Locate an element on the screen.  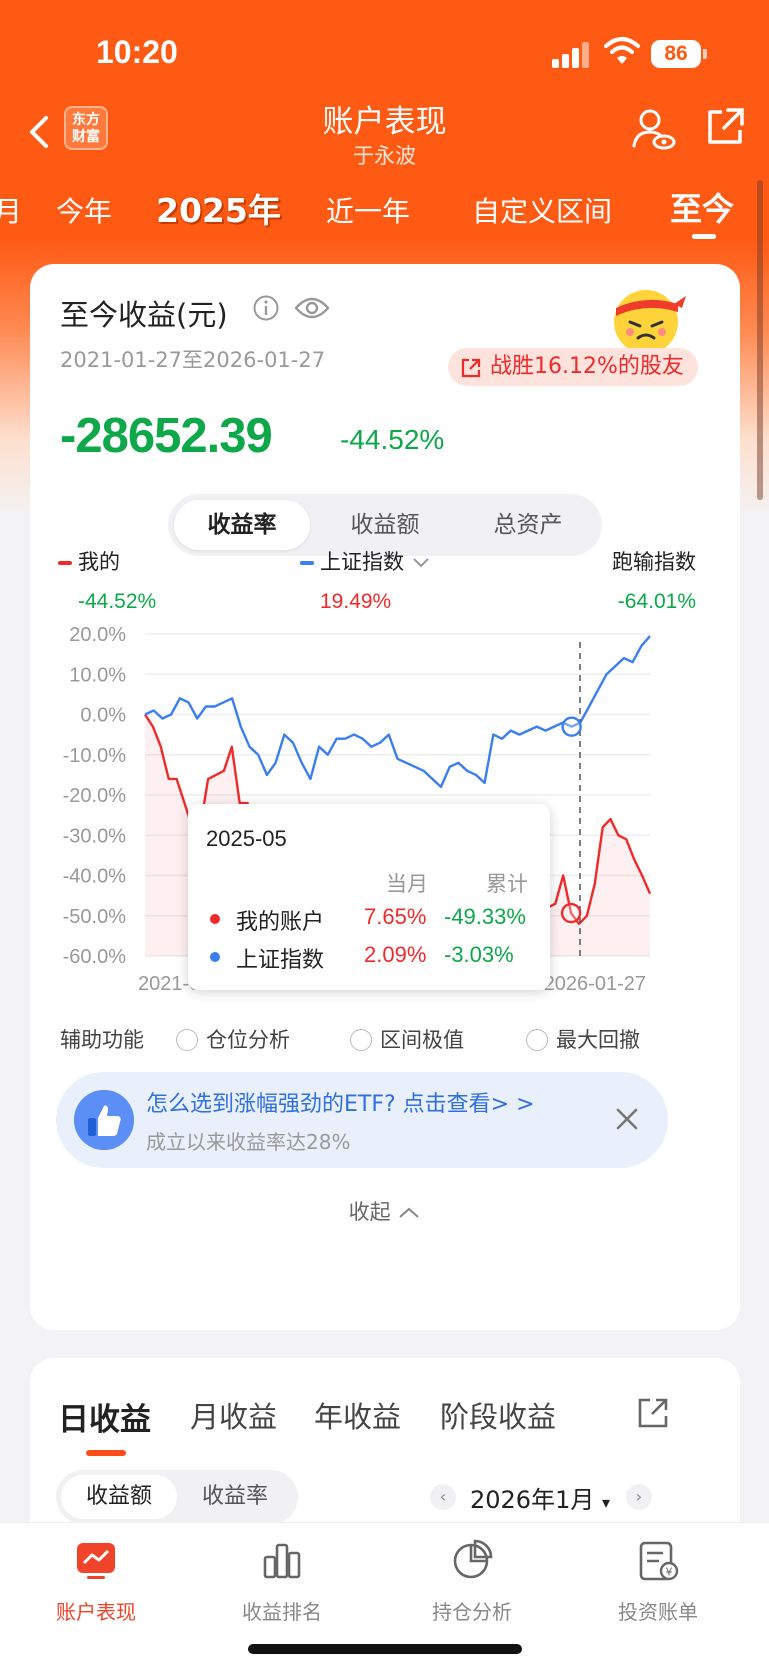
tooltip-name-index: 上证指数 is located at coordinates (280, 960).